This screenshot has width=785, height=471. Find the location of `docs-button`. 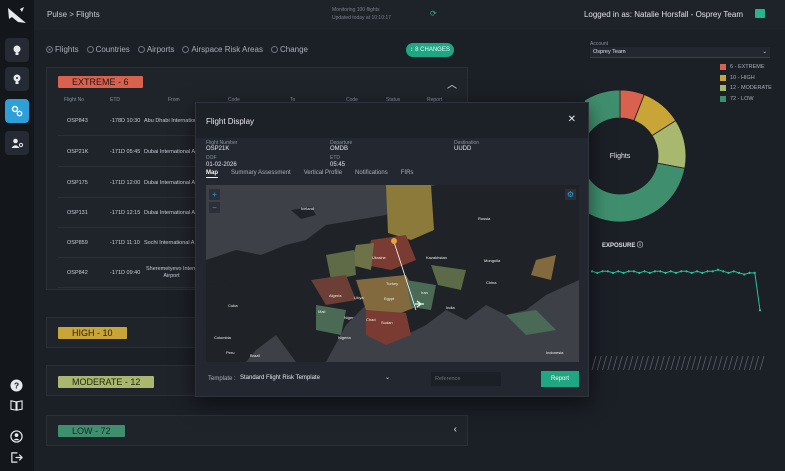

docs-button is located at coordinates (16, 405).